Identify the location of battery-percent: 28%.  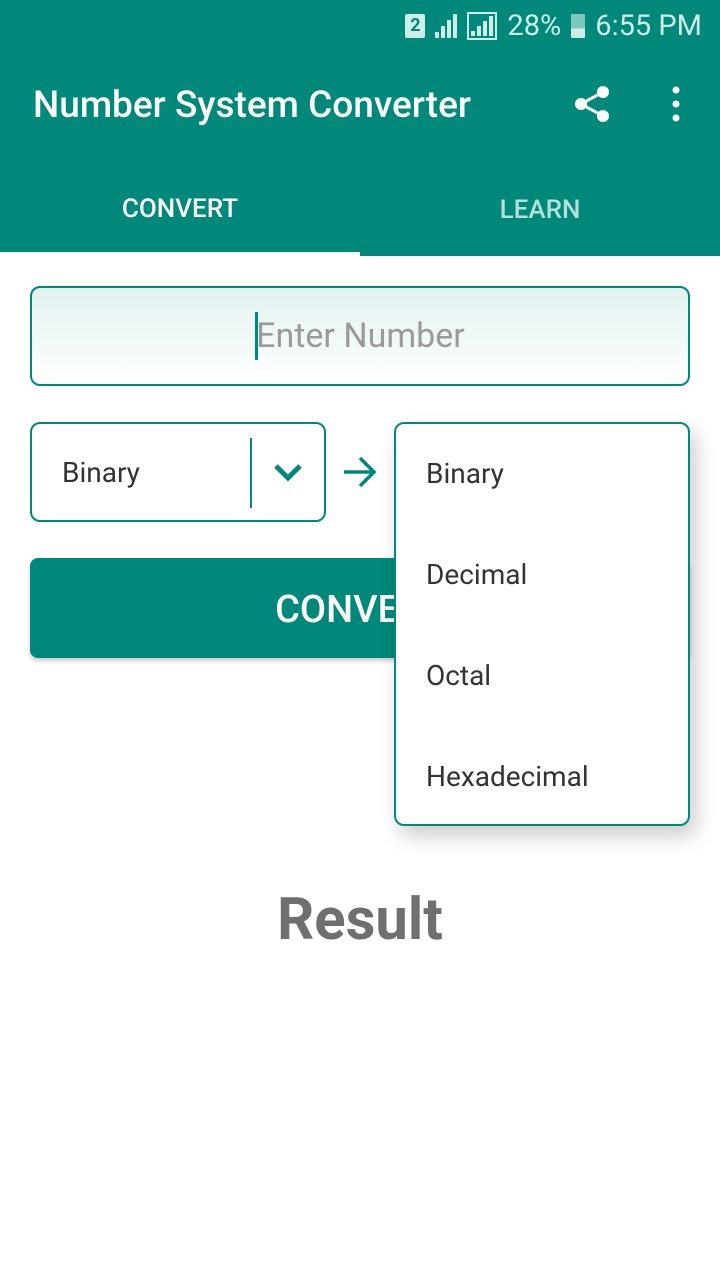
(534, 26).